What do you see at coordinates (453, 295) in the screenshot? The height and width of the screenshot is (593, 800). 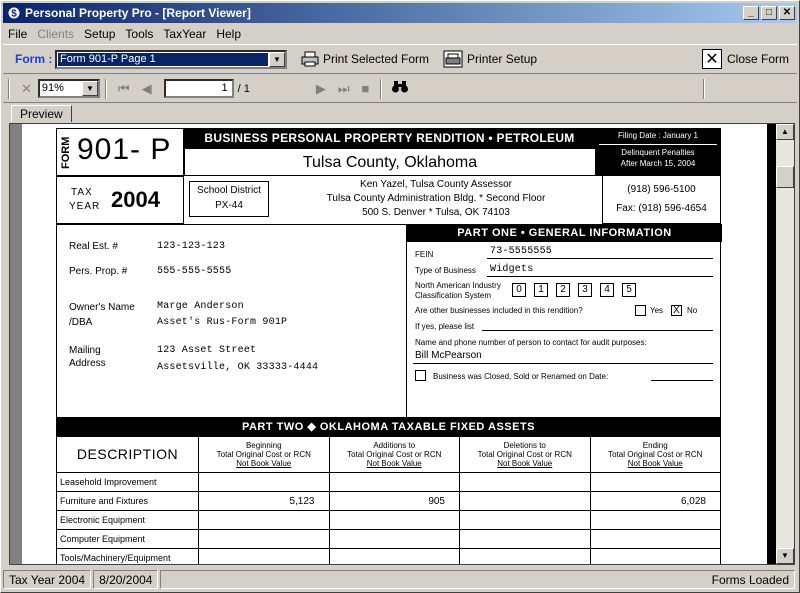 I see `naics-label-2: Classification System` at bounding box center [453, 295].